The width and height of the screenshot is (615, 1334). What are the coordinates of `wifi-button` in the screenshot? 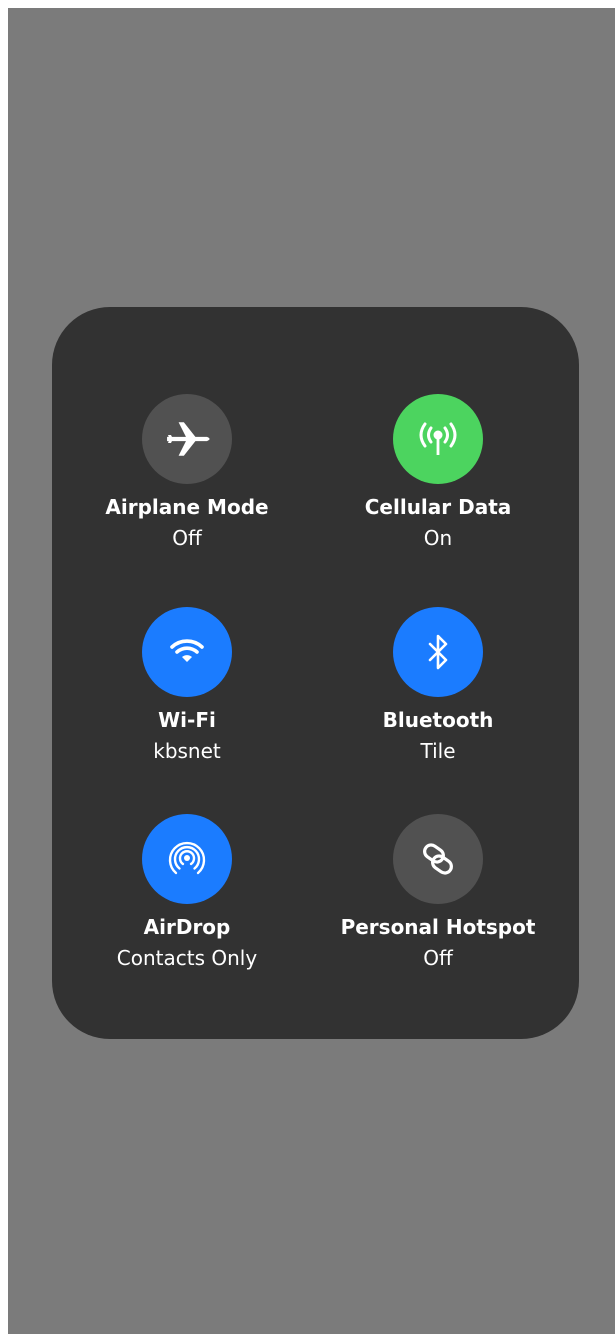 It's located at (187, 652).